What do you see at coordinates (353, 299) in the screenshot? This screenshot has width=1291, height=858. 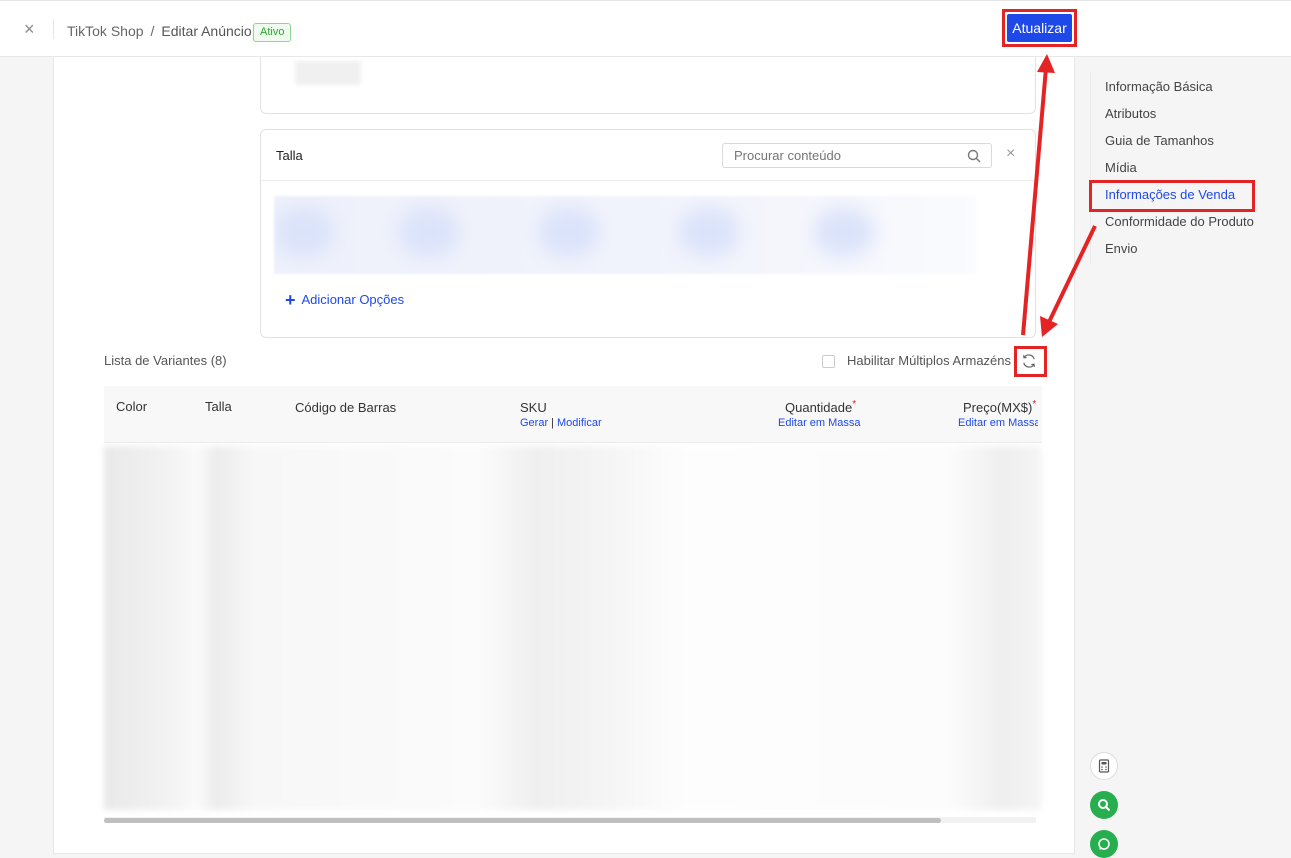 I see `add-options-label: Adicionar Opções` at bounding box center [353, 299].